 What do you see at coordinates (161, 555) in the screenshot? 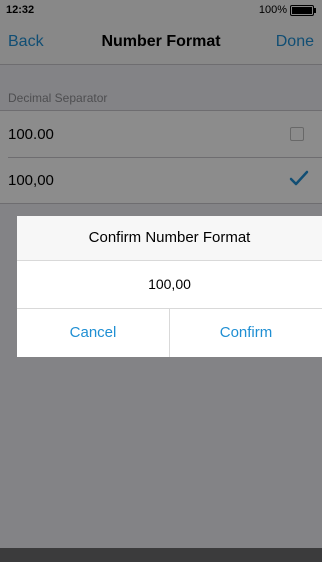
I see `bottom-strip` at bounding box center [161, 555].